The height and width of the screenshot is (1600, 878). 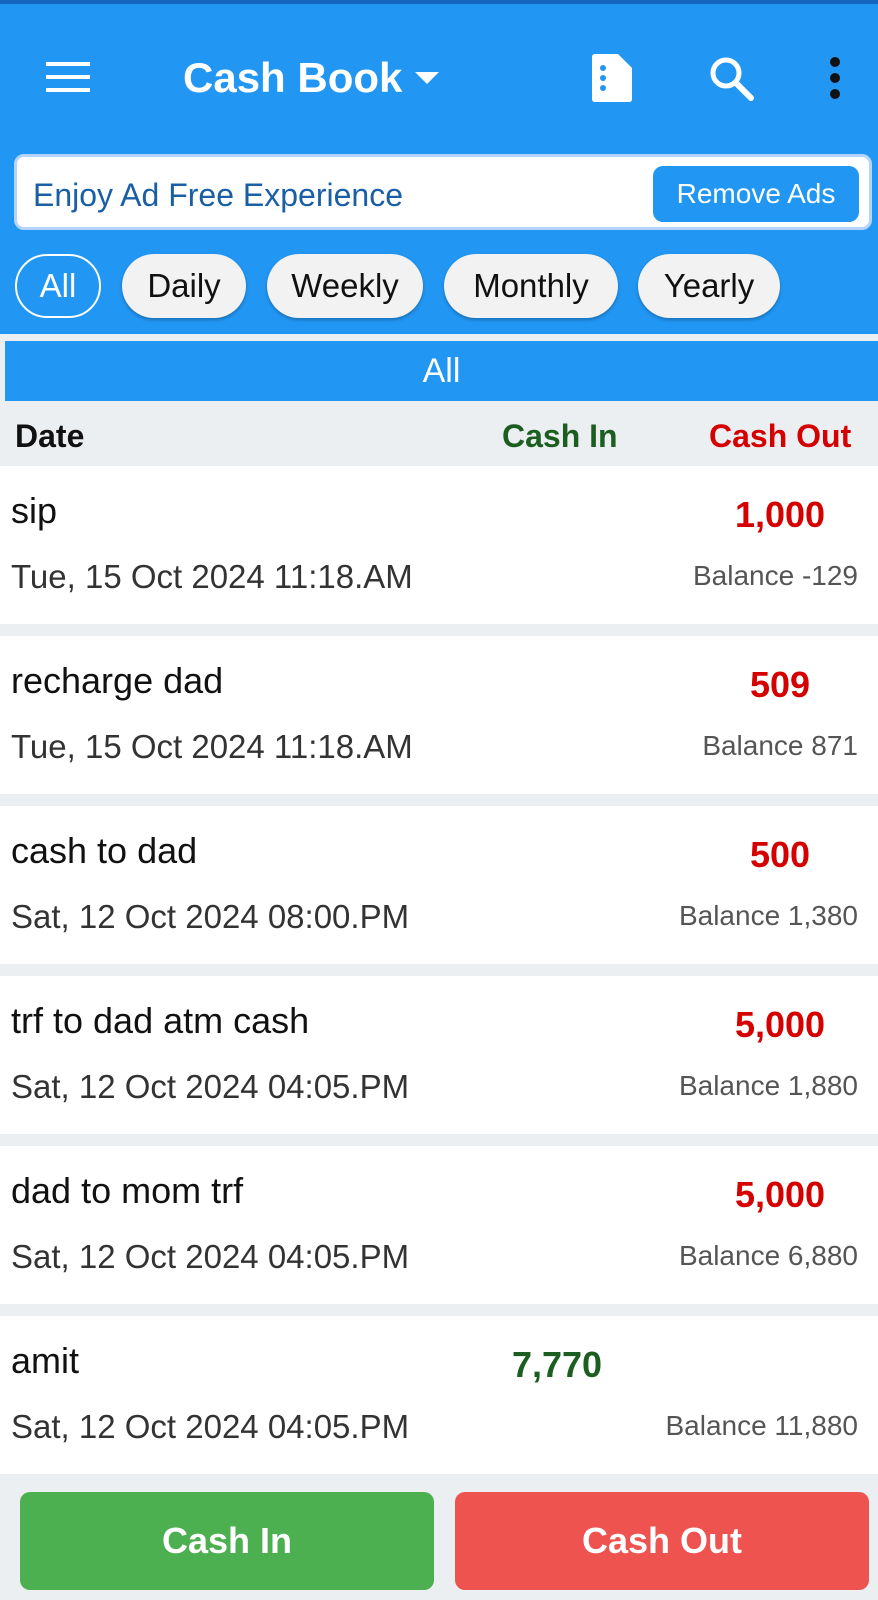 What do you see at coordinates (293, 77) in the screenshot?
I see `page-title: Cash Book` at bounding box center [293, 77].